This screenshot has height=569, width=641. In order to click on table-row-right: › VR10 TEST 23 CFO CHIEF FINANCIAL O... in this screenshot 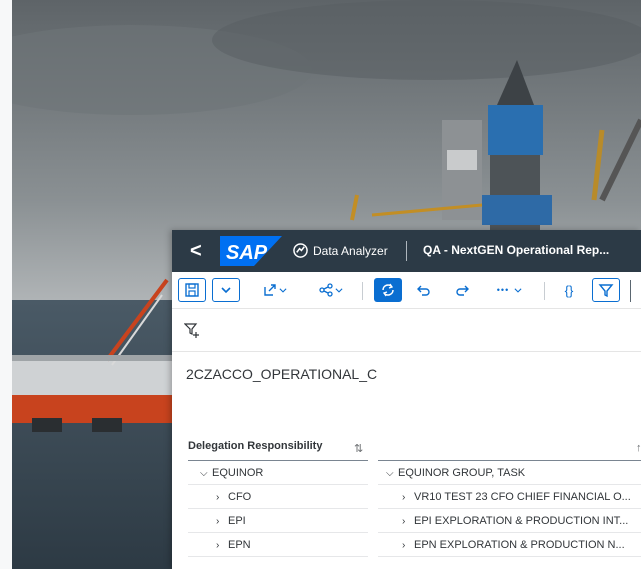, I will do `click(509, 497)`.